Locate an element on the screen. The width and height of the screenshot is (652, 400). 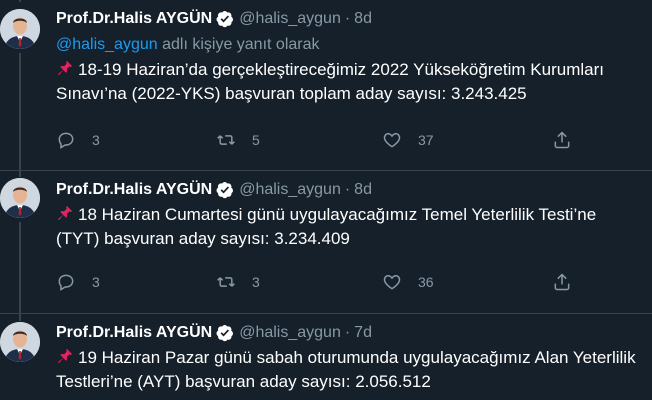
retweet-count: 3 is located at coordinates (256, 282).